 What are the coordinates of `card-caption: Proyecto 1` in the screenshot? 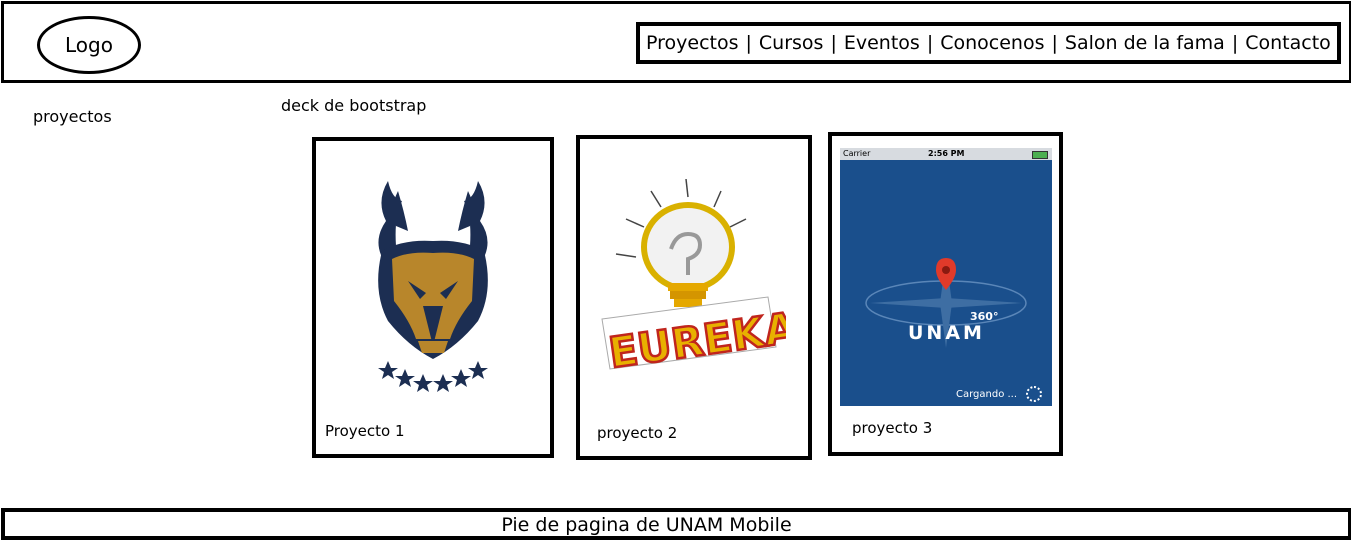 It's located at (365, 431).